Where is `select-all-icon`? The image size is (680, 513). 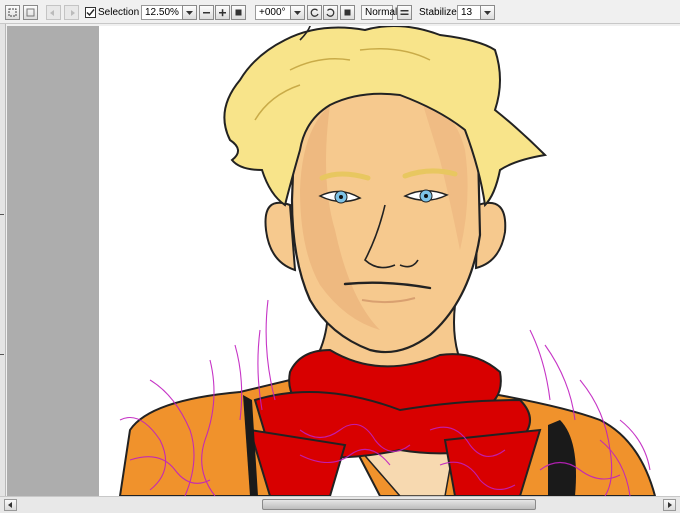 select-all-icon is located at coordinates (12, 12).